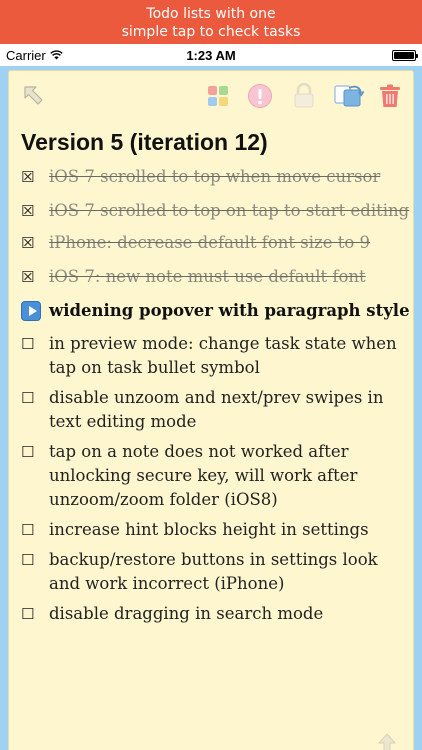 The height and width of the screenshot is (750, 422). What do you see at coordinates (218, 96) in the screenshot?
I see `grid-icon` at bounding box center [218, 96].